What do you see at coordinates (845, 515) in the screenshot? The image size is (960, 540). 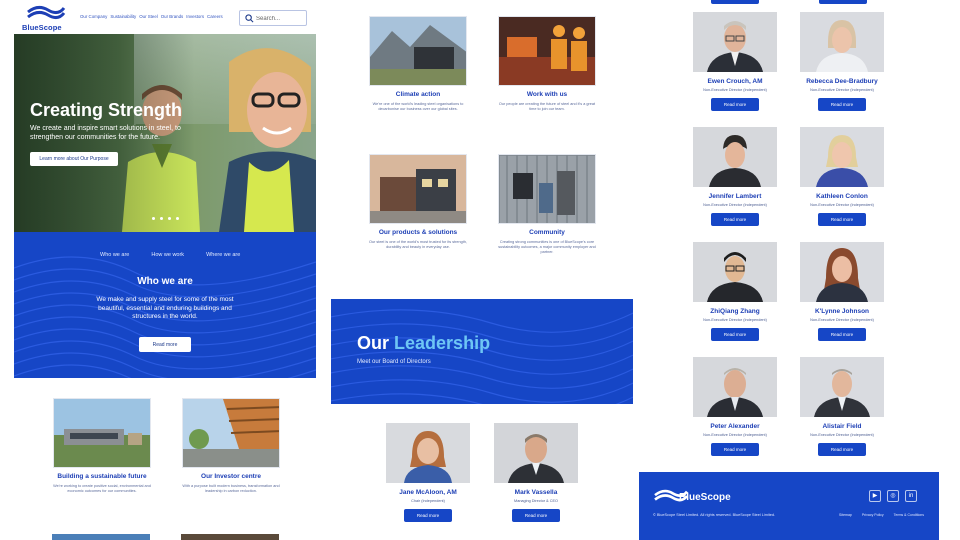 I see `footer-link-sitemap: Sitemap` at bounding box center [845, 515].